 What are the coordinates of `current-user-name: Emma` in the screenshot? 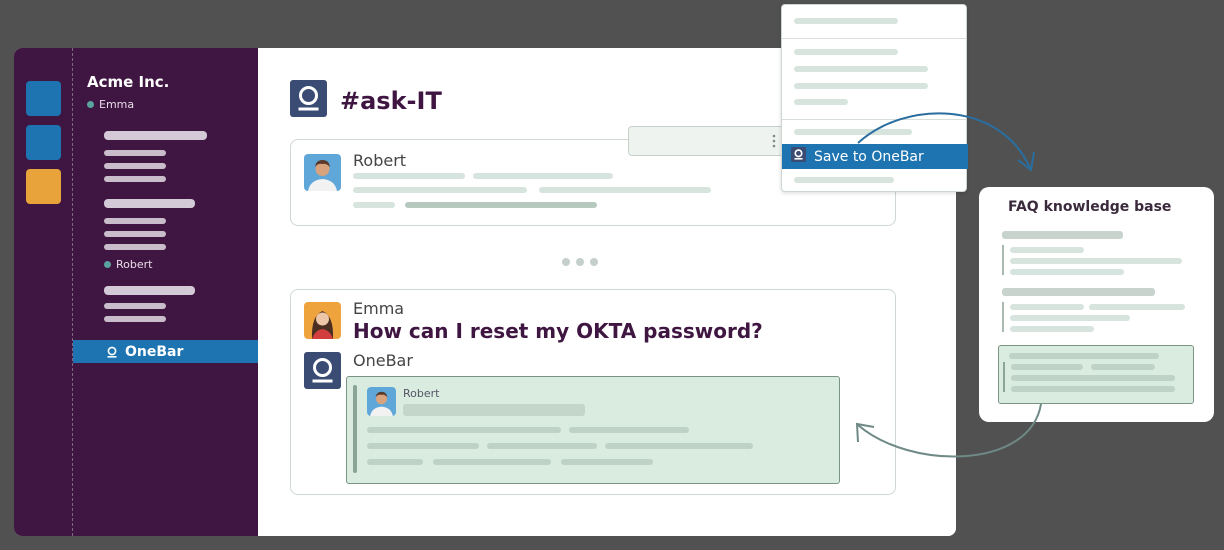 It's located at (117, 104).